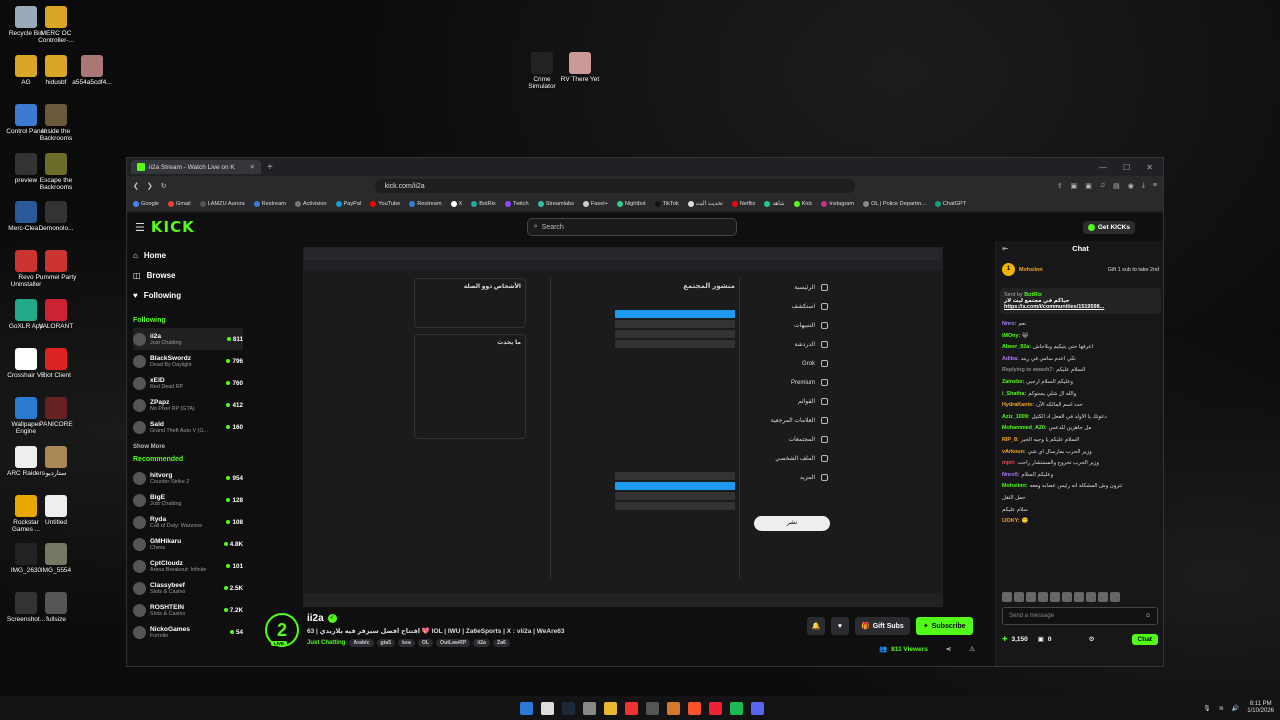  What do you see at coordinates (568, 708) in the screenshot?
I see `steam-icon` at bounding box center [568, 708].